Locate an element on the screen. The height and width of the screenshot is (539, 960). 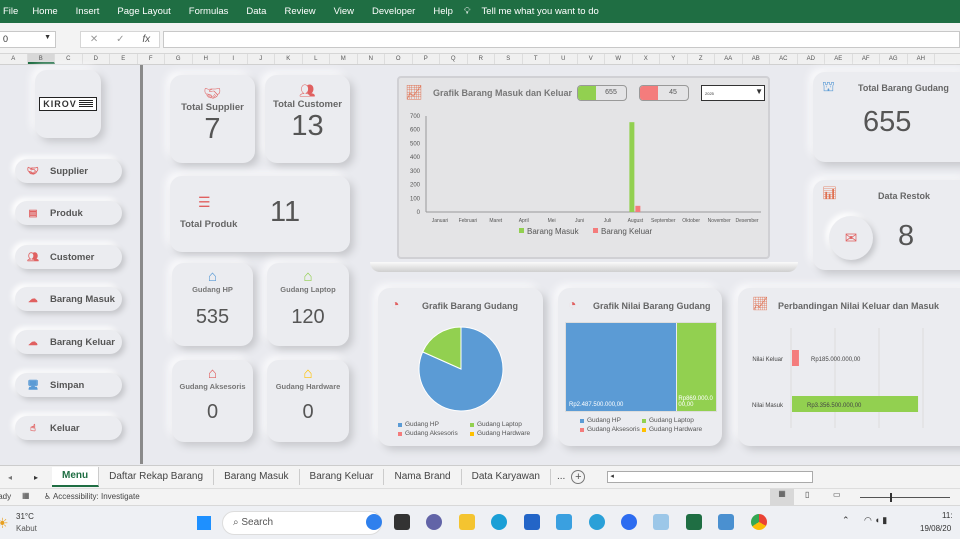
clock-time: 11: is located at coordinates (947, 515).